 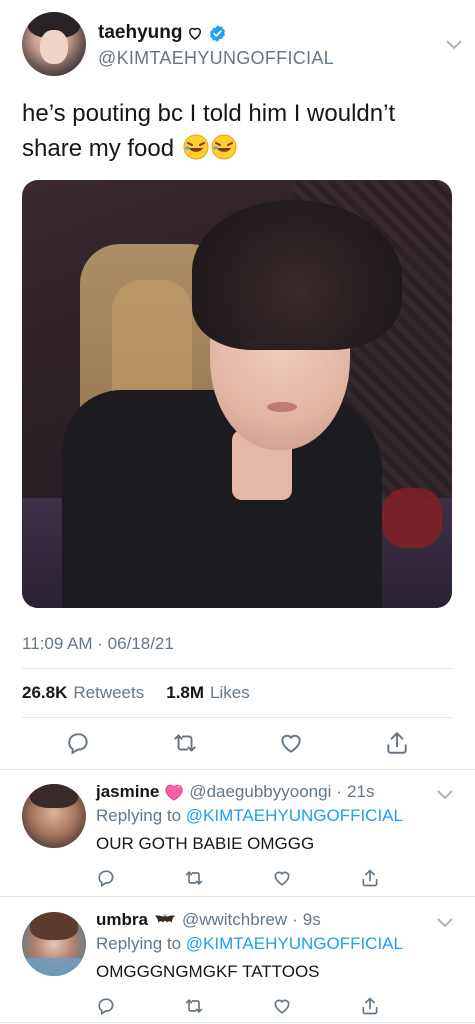 I want to click on likes-count: 1.8M, so click(x=185, y=693).